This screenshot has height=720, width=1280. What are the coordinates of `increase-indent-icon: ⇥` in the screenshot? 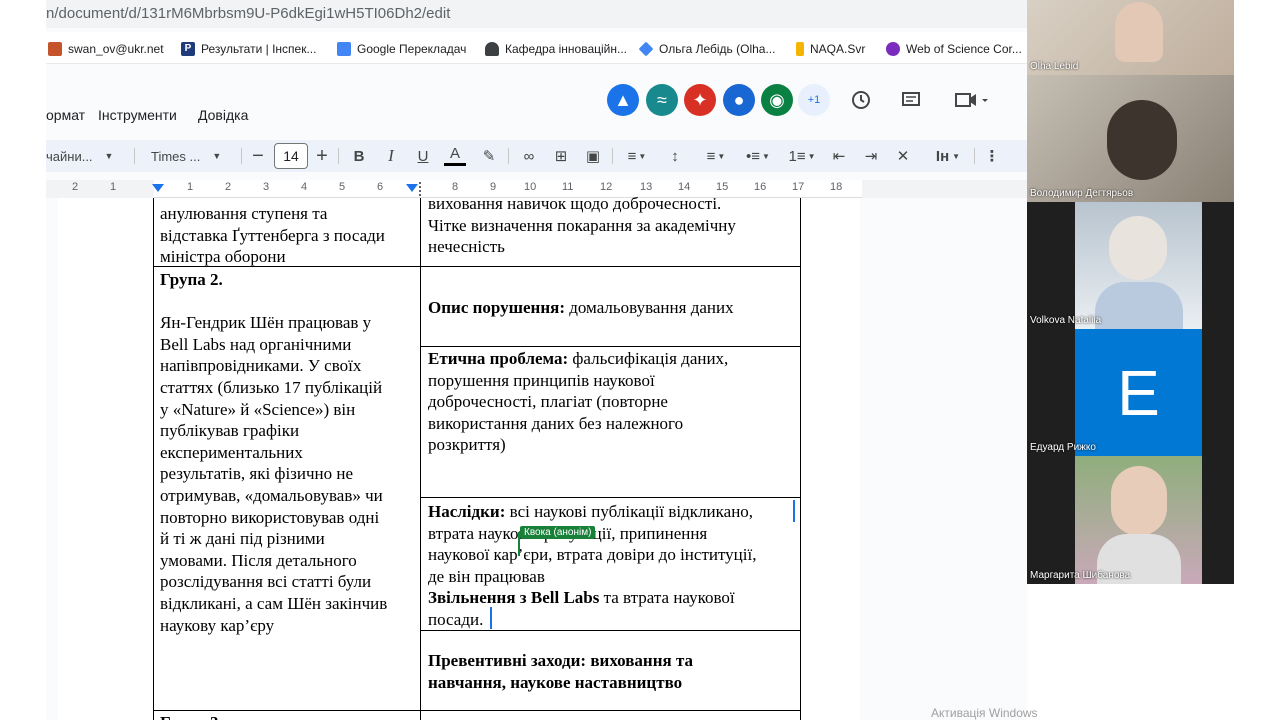 It's located at (871, 156).